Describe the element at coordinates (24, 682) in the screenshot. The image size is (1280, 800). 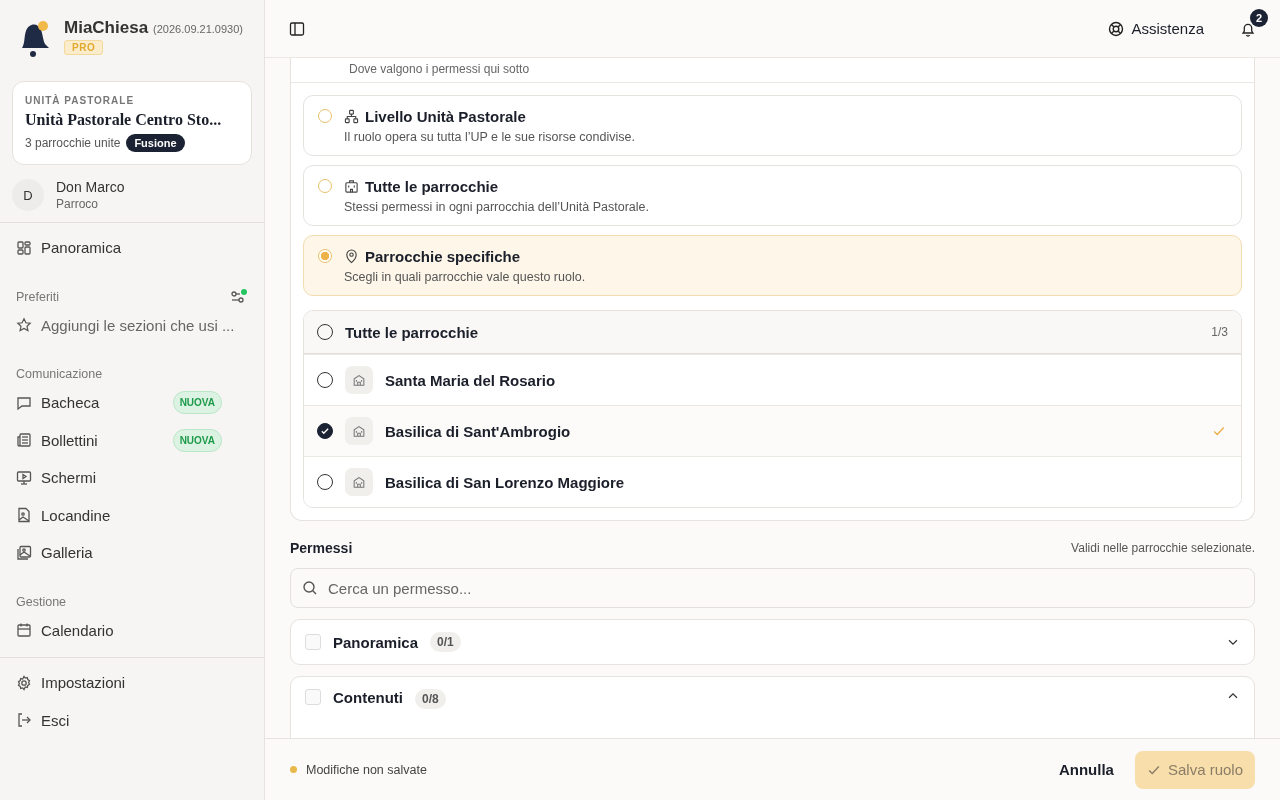
I see `settings-icon` at that location.